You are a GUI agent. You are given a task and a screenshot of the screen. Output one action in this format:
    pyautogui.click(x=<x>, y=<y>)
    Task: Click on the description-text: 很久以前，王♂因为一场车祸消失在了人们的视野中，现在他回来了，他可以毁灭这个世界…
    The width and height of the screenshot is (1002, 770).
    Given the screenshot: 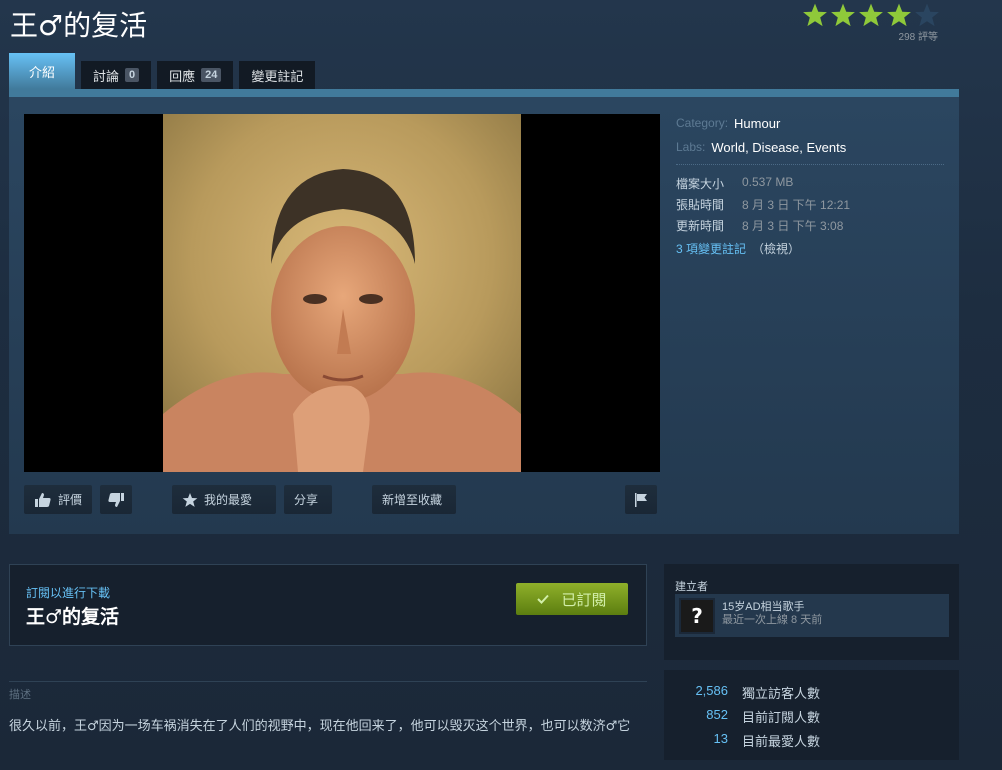 What is the action you would take?
    pyautogui.click(x=320, y=726)
    